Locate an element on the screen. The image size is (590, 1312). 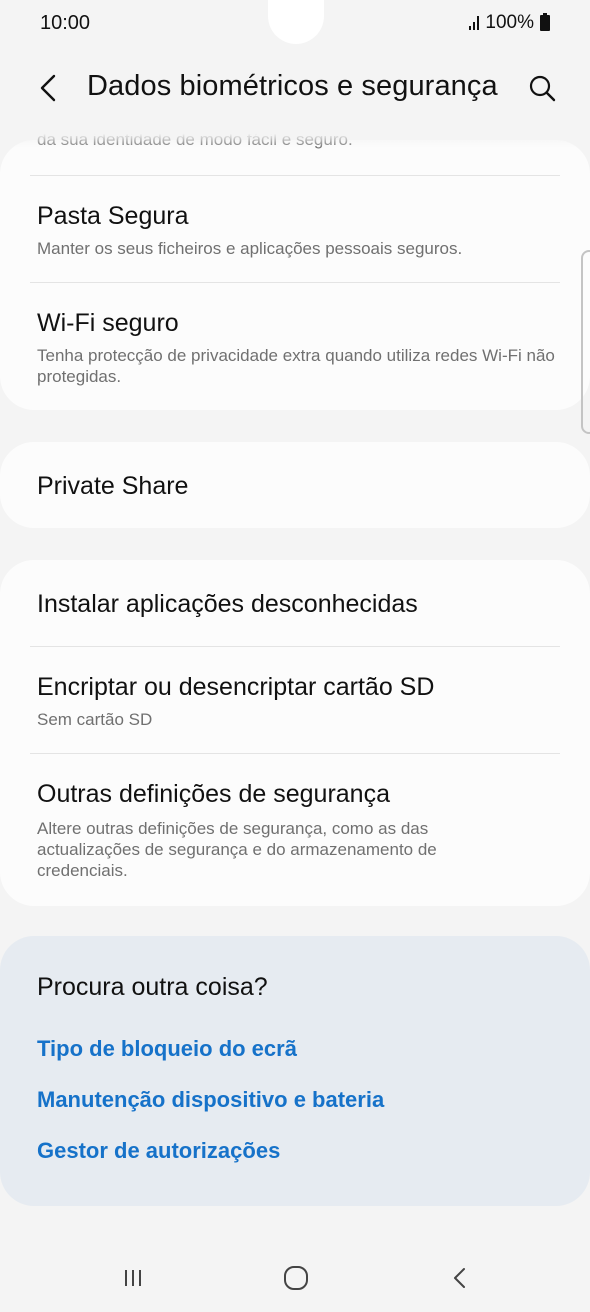
list-item-title: Wi-Fi seguro is located at coordinates (108, 323).